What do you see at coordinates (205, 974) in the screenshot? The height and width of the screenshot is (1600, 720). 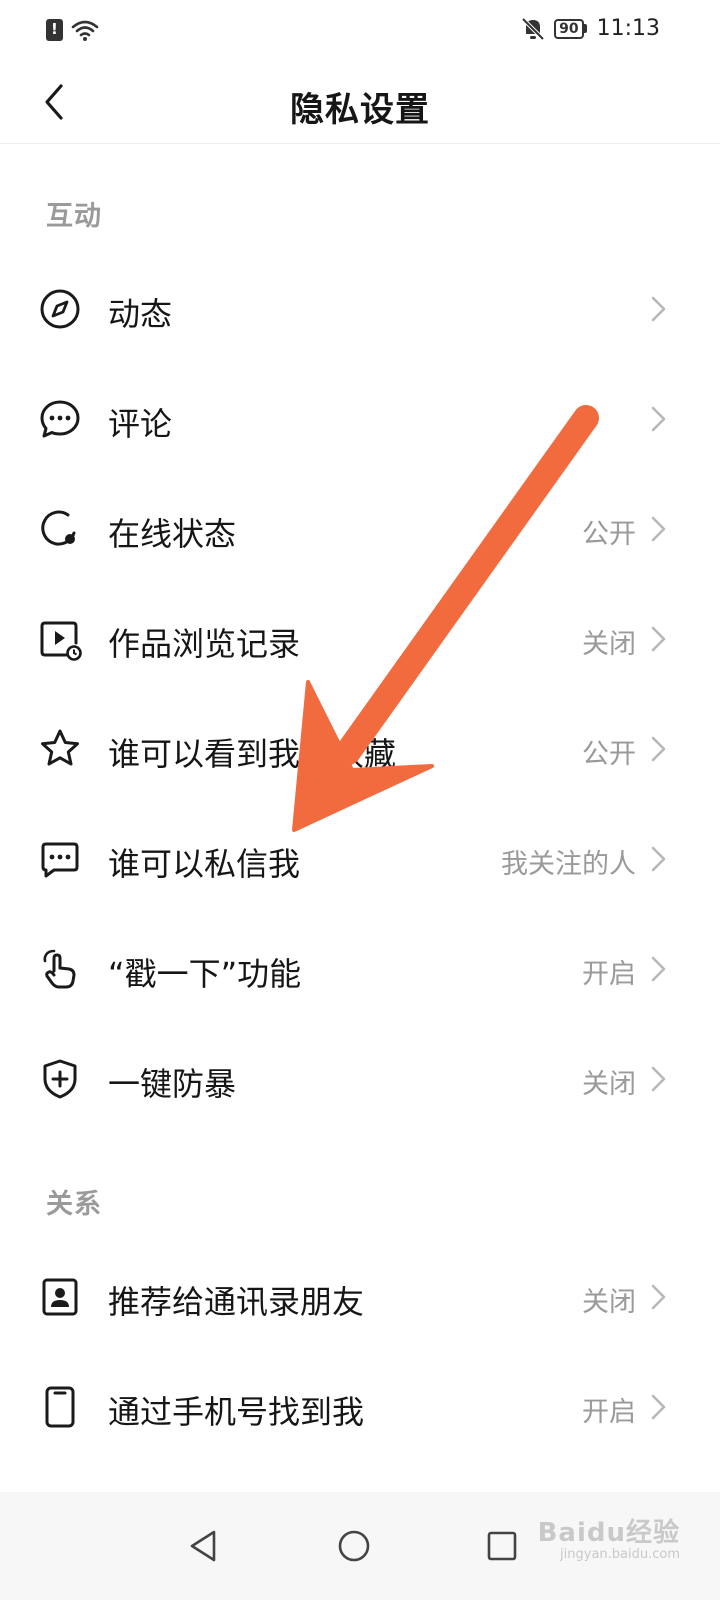 I see `row-label: “戳一下”功能` at bounding box center [205, 974].